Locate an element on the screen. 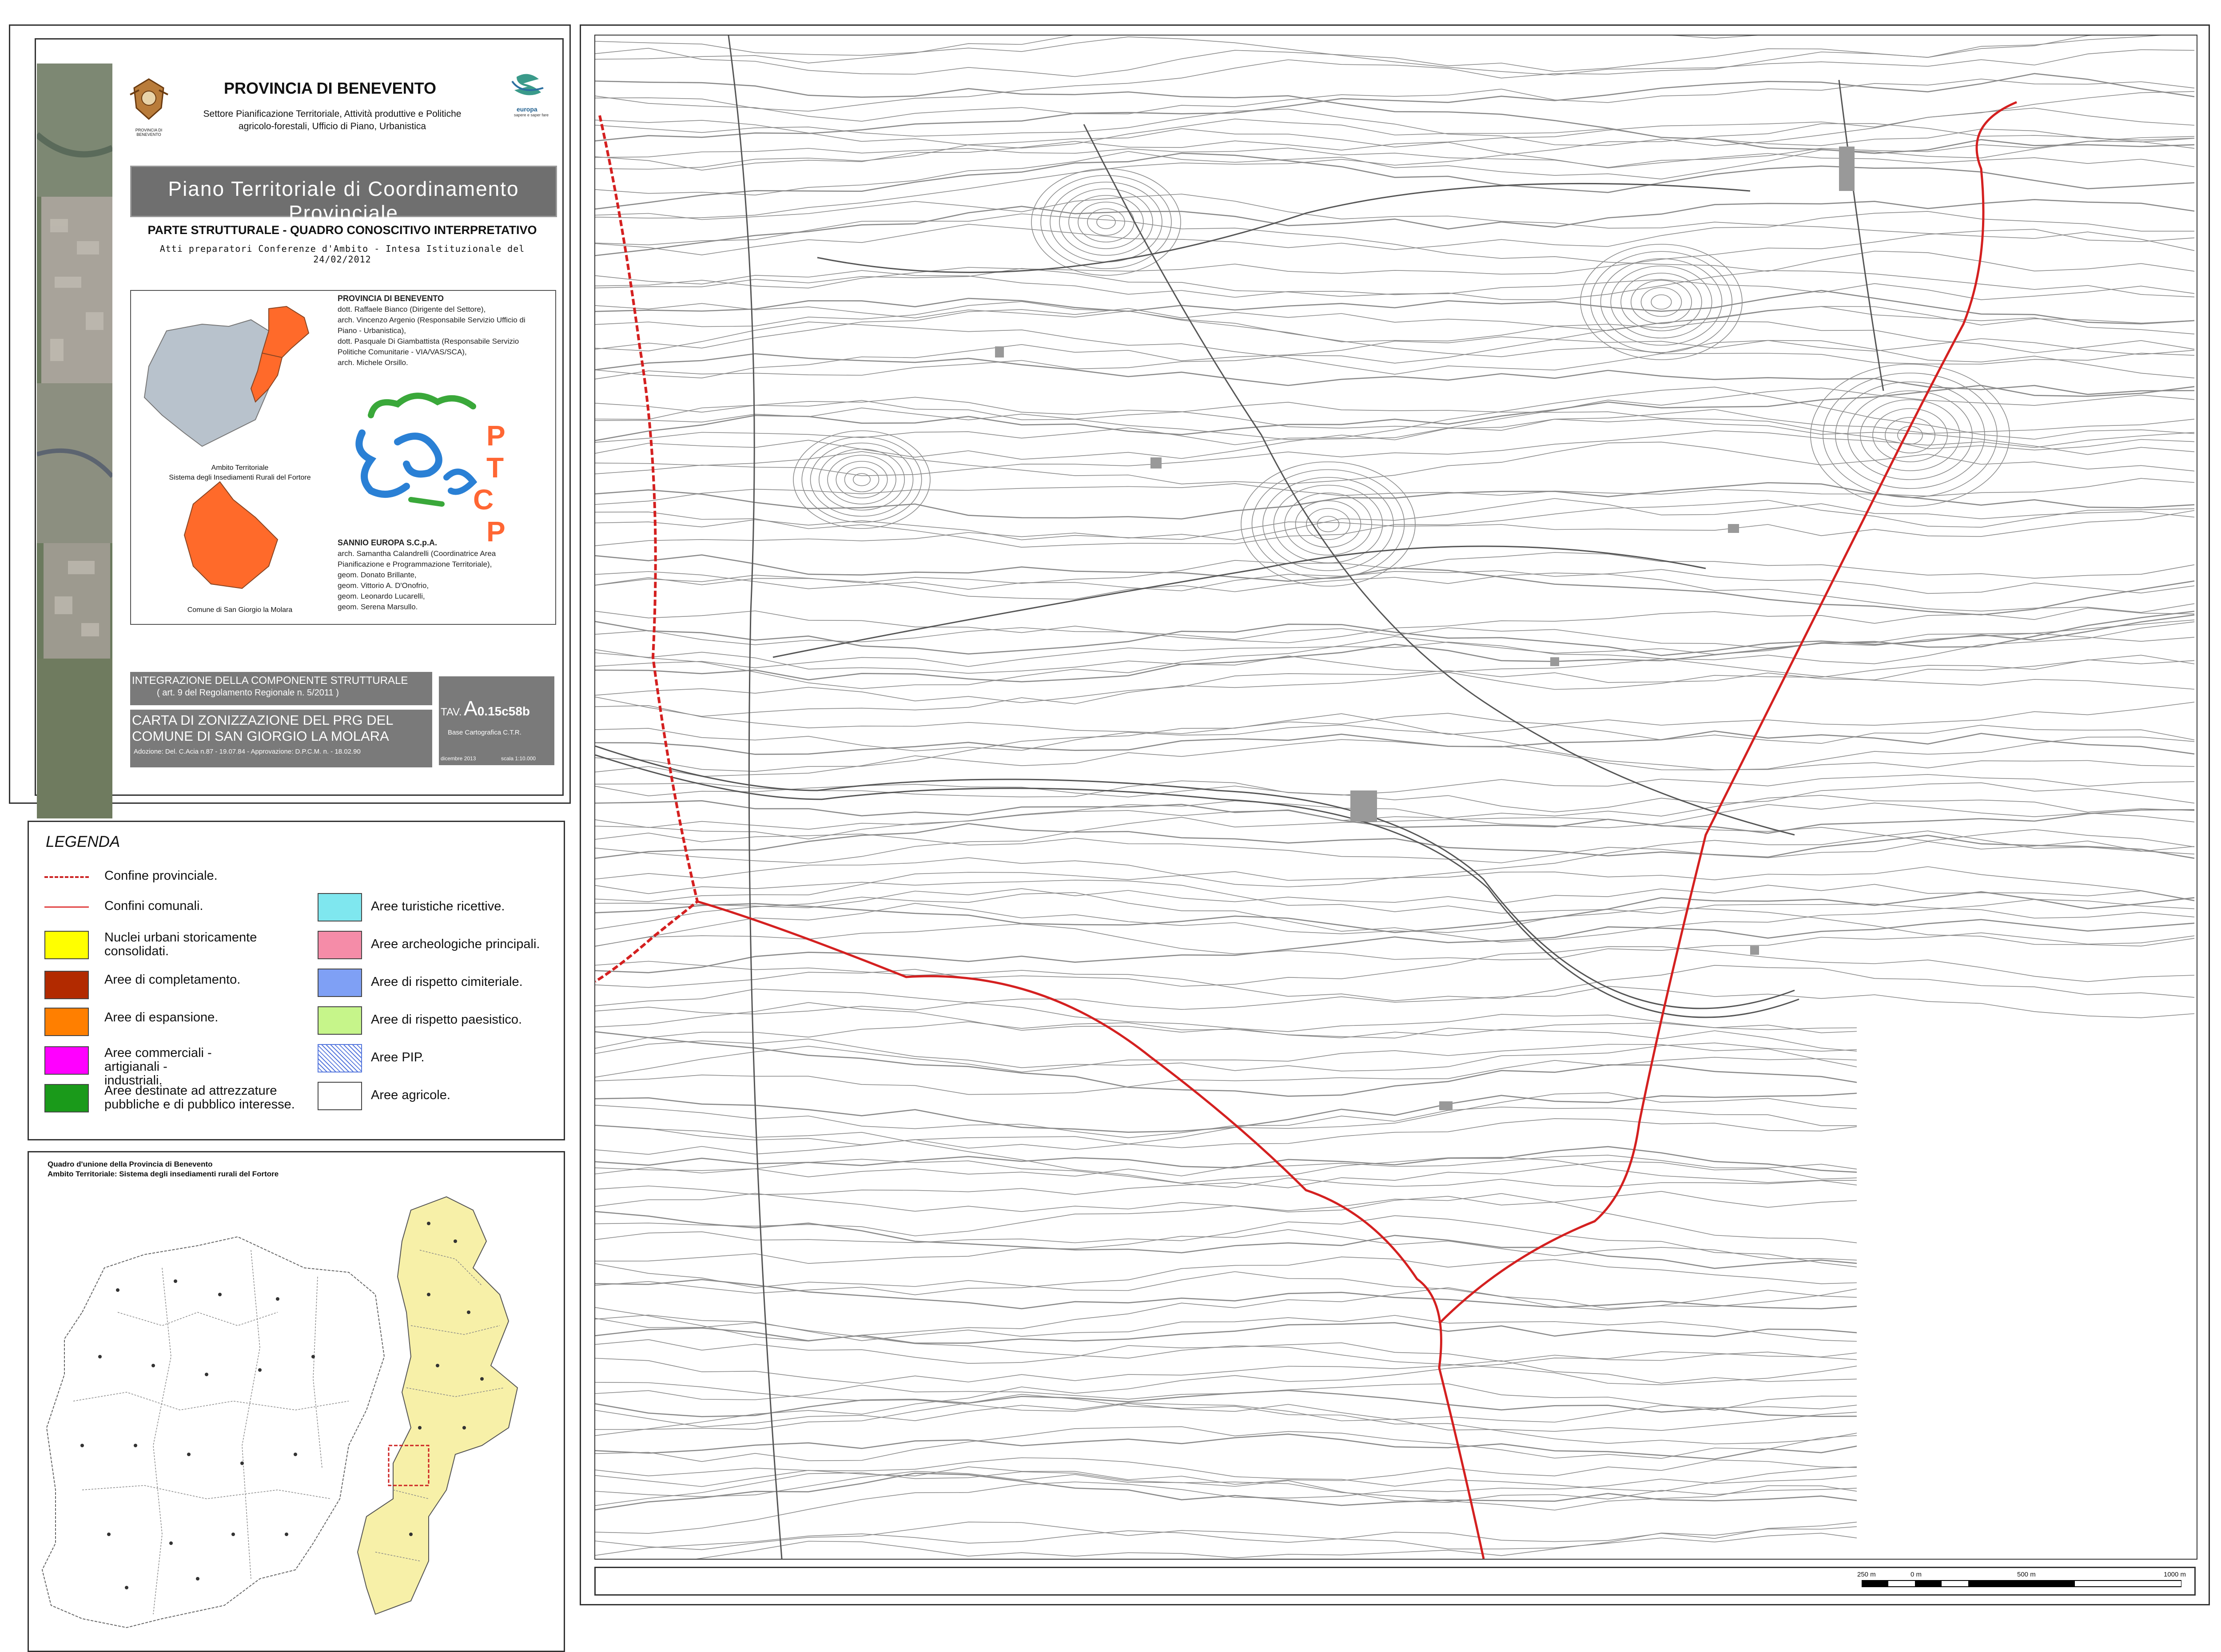 The height and width of the screenshot is (1652, 2221). scale-bar is located at coordinates (2021, 1583).